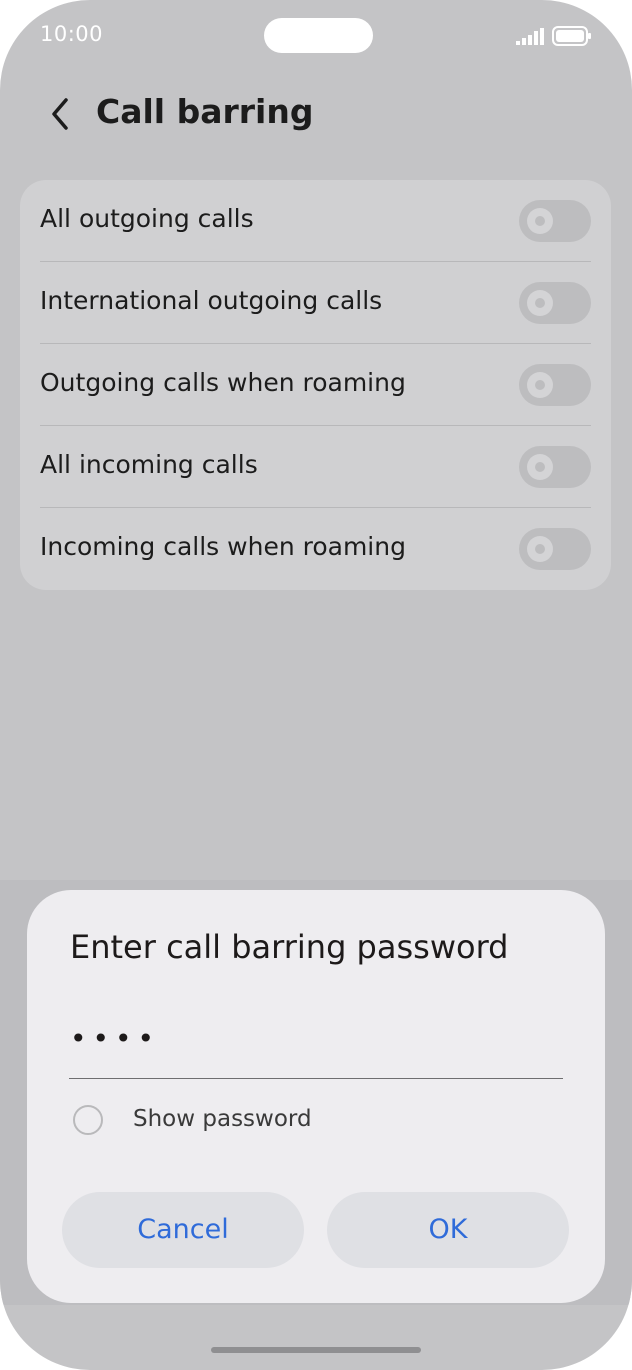  What do you see at coordinates (289, 947) in the screenshot?
I see `dialog-title: Enter call barring password` at bounding box center [289, 947].